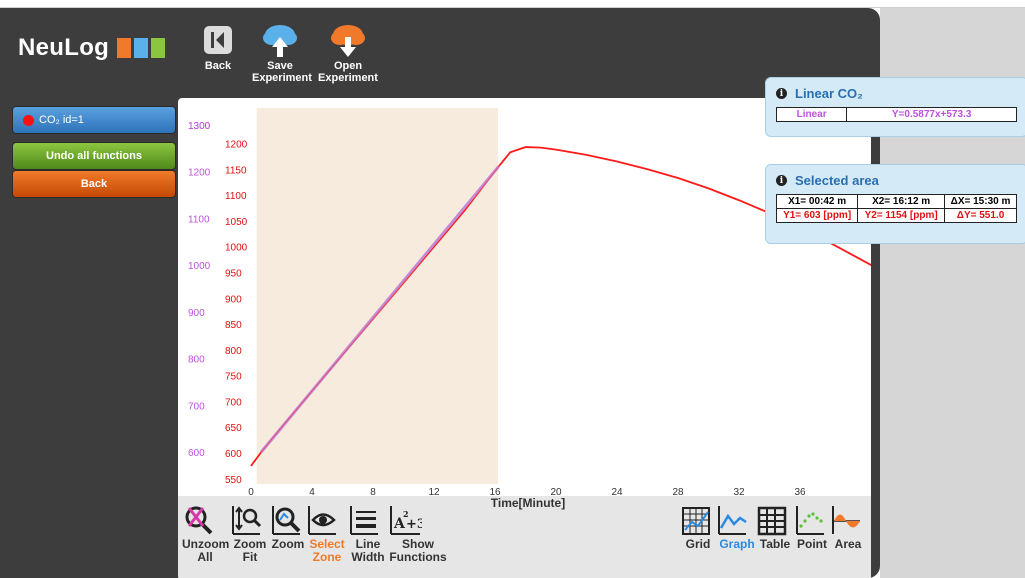 The width and height of the screenshot is (1025, 578). Describe the element at coordinates (288, 544) in the screenshot. I see `zoom-label: Zoom` at that location.